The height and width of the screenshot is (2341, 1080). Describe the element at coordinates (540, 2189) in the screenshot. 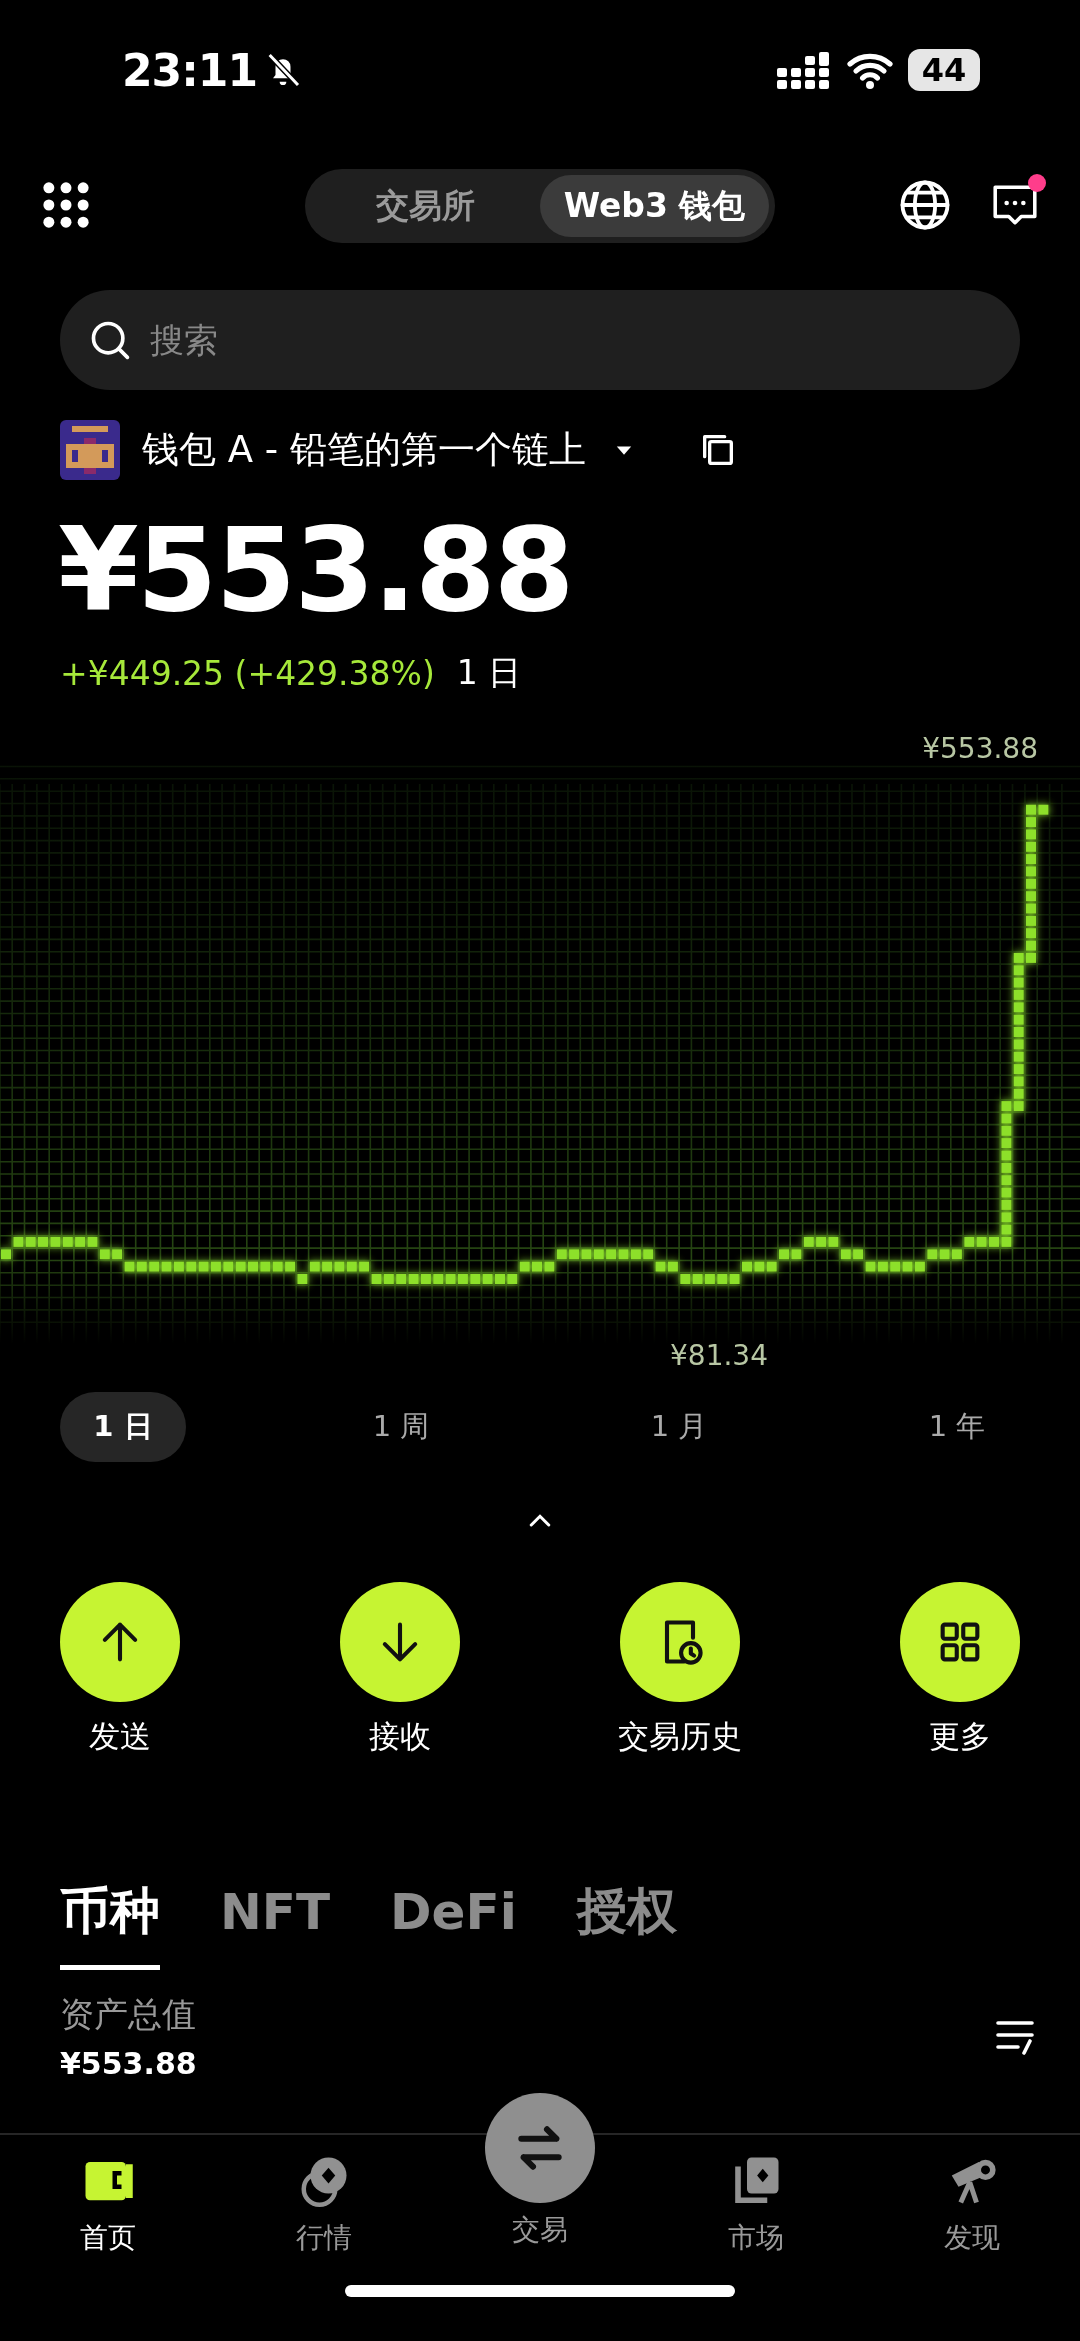

I see `nav-tab: 交易` at that location.